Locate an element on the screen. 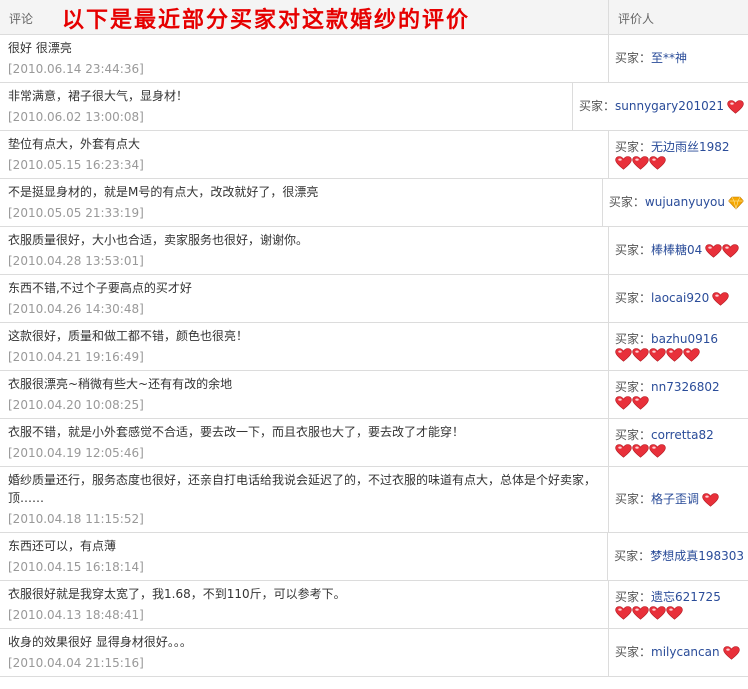 The image size is (748, 689). buyer-line: 买家：laocai920 is located at coordinates (679, 298).